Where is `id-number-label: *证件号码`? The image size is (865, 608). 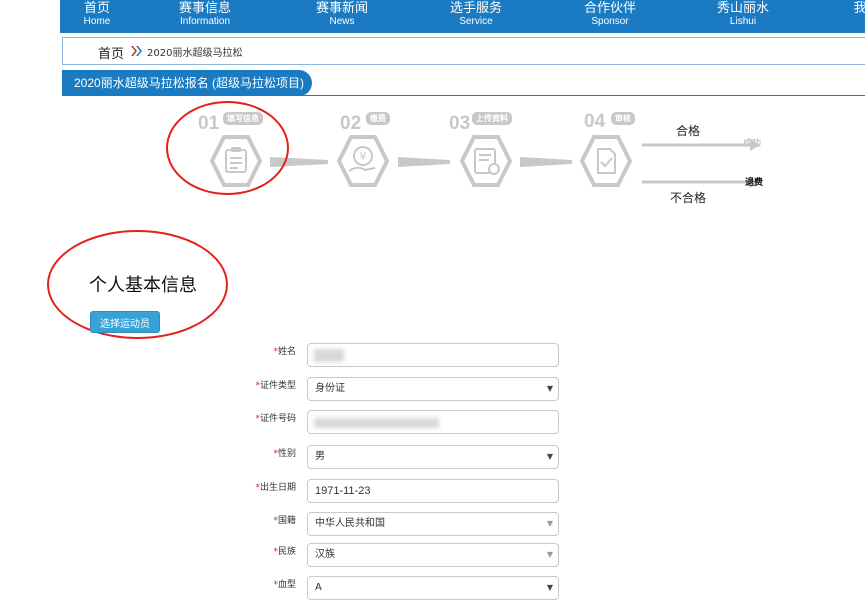
id-number-label: *证件号码 is located at coordinates (275, 419).